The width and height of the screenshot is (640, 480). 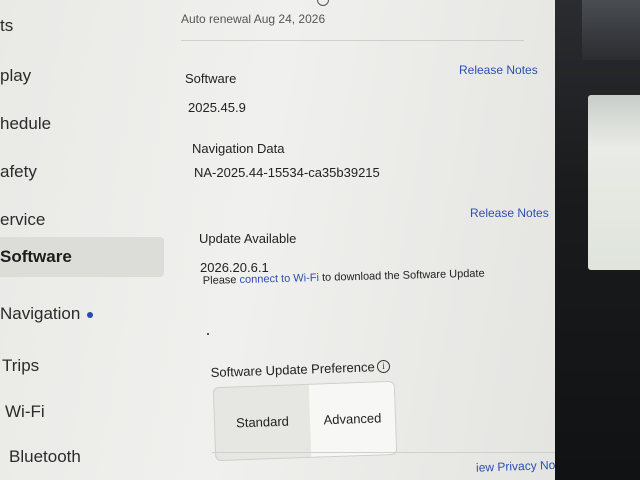 I want to click on sidebar-item-label: afety, so click(x=18, y=171).